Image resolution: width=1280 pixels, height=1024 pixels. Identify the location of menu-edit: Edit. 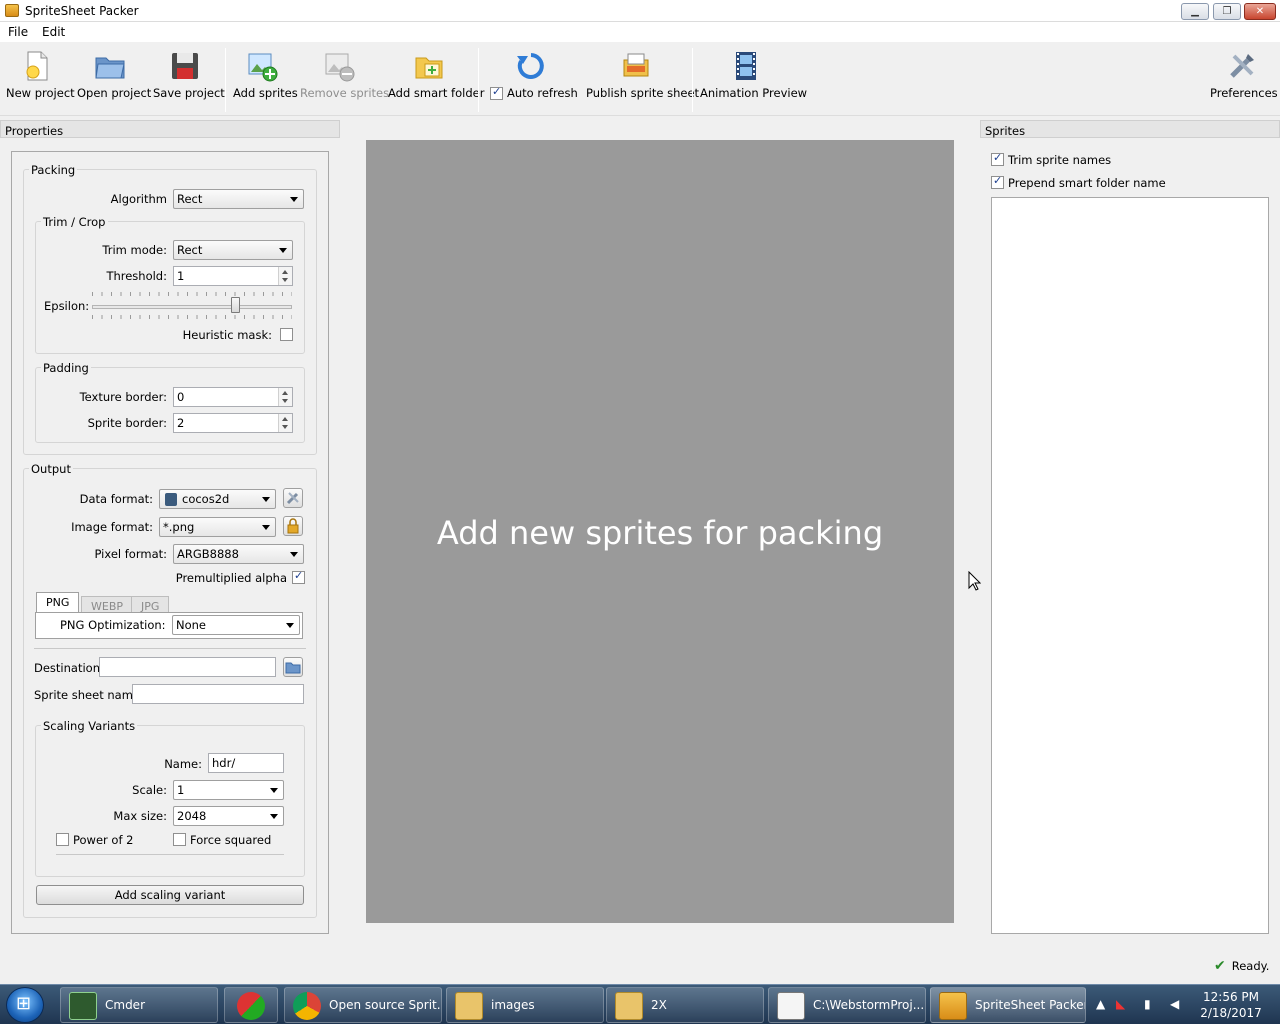
(53, 32).